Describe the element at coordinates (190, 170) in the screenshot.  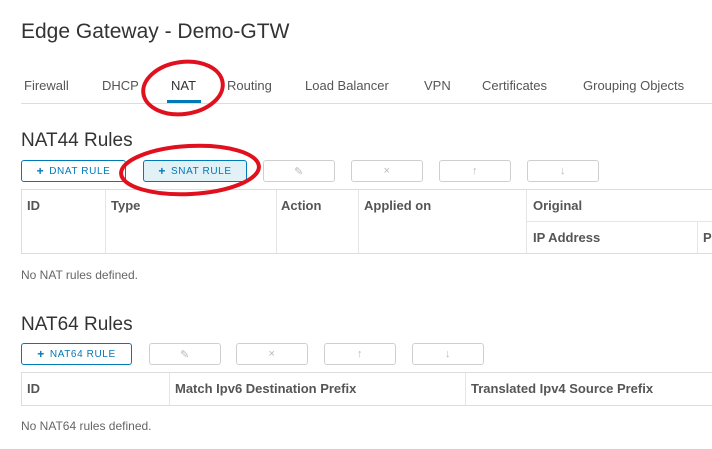
I see `snat-button-highlight-ellipse` at that location.